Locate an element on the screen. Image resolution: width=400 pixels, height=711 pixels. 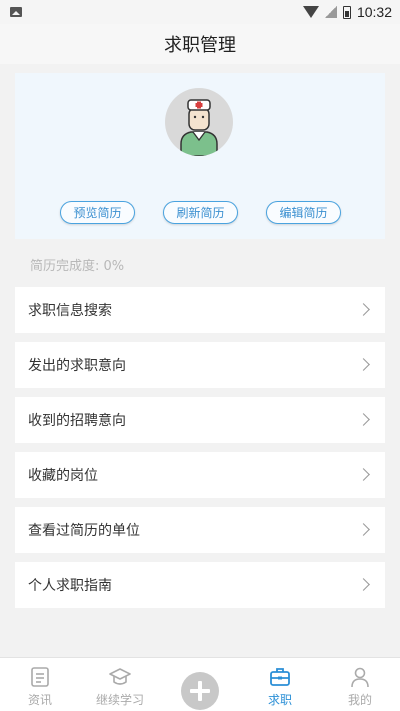
menu-item-saved-positions: 收藏的岗位 is located at coordinates (200, 475).